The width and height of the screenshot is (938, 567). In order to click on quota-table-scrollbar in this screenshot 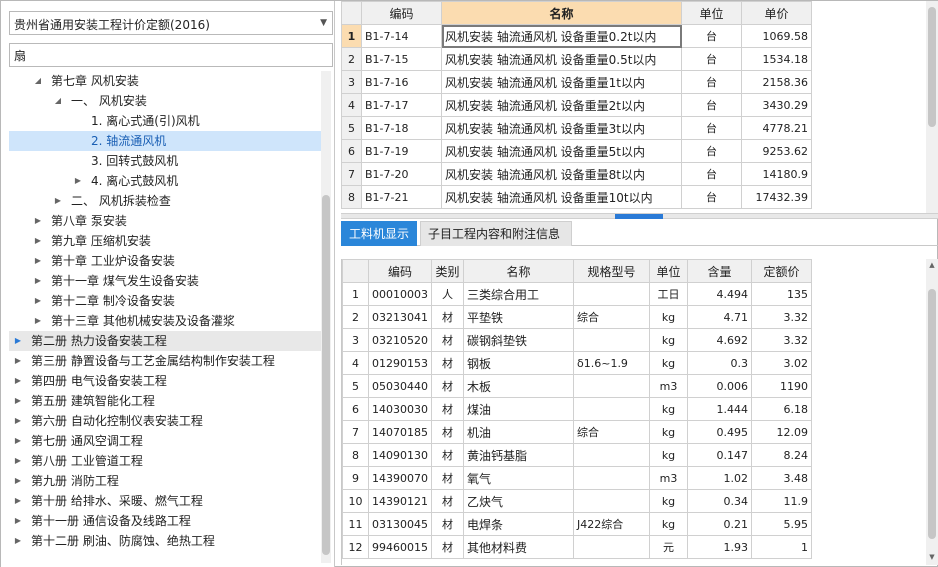, I will do `click(932, 107)`.